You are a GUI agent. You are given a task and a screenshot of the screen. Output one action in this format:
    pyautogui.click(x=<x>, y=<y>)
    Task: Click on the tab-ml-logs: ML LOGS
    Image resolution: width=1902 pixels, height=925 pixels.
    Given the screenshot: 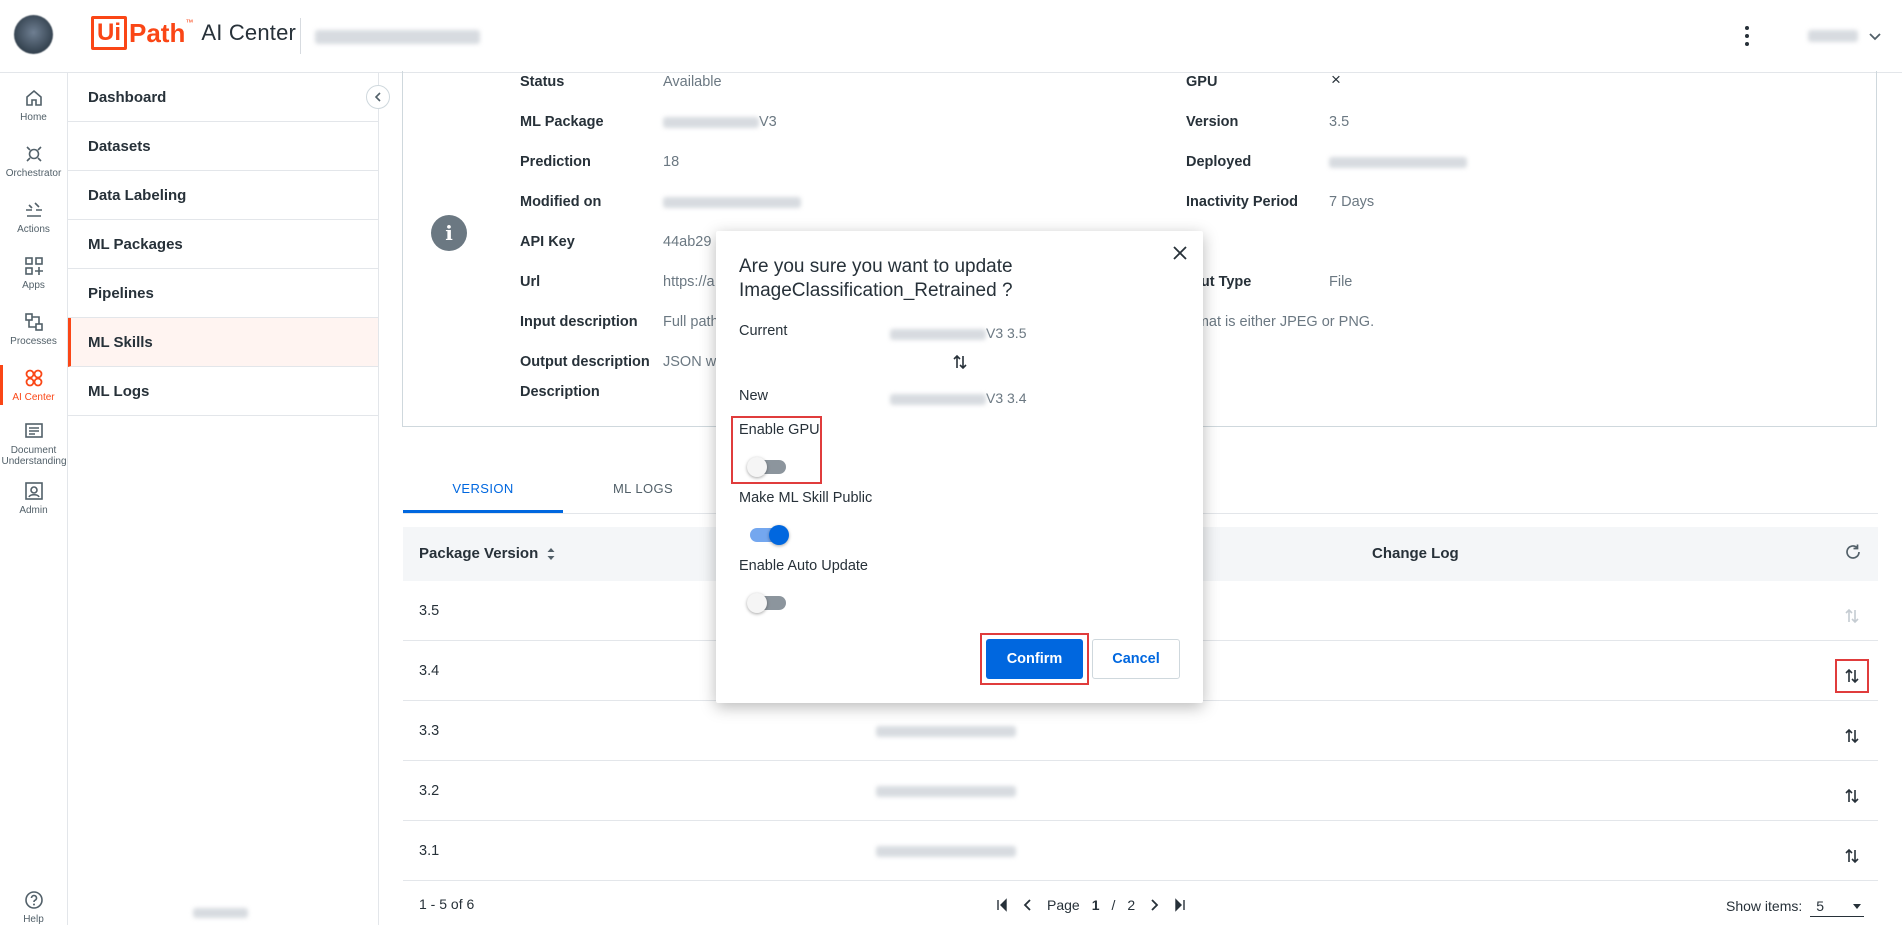 What is the action you would take?
    pyautogui.click(x=643, y=497)
    